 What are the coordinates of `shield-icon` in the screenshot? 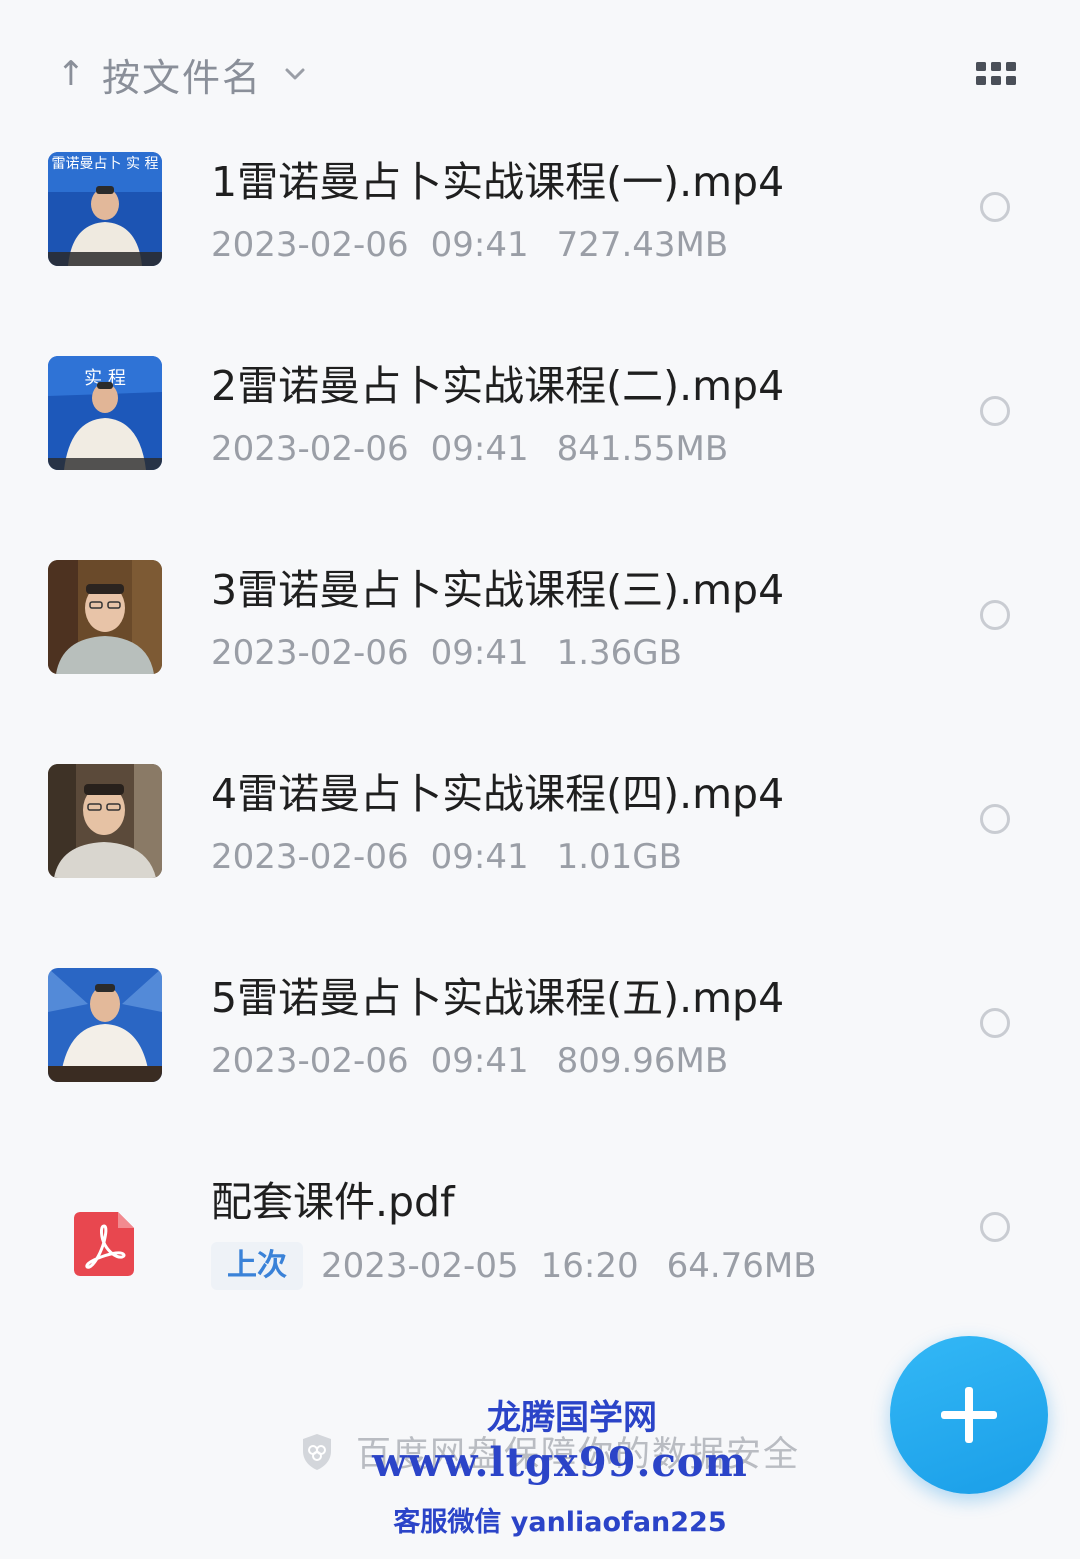 It's located at (317, 1452).